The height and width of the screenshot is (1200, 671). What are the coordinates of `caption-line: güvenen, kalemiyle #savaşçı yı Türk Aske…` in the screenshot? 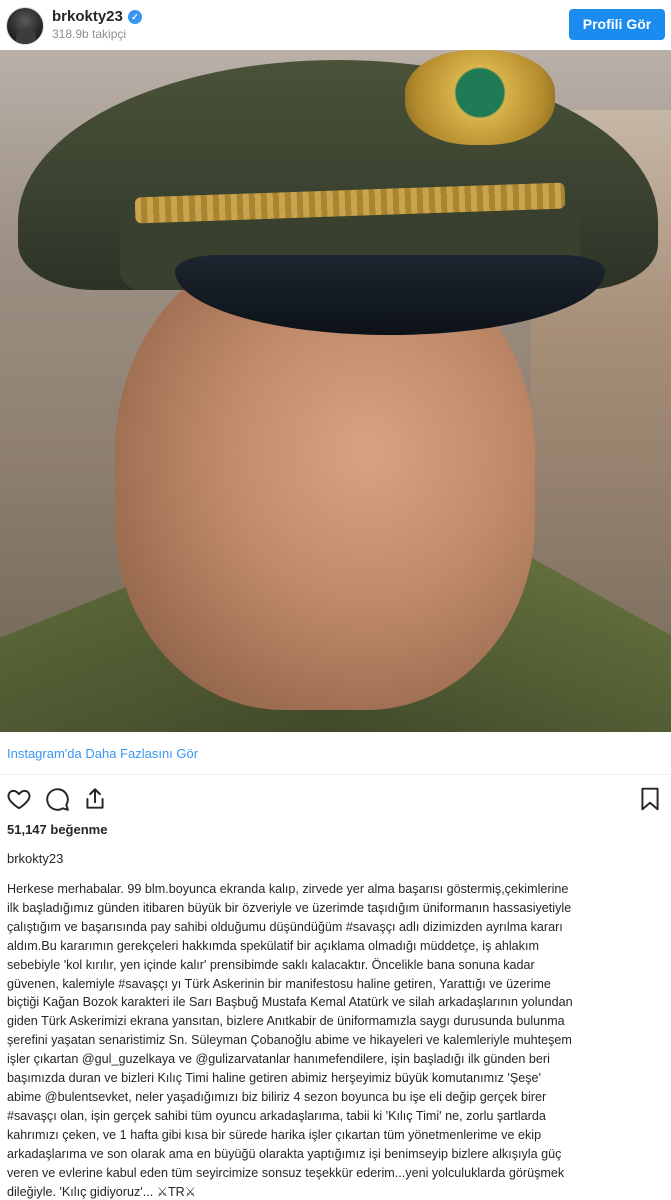 It's located at (279, 983).